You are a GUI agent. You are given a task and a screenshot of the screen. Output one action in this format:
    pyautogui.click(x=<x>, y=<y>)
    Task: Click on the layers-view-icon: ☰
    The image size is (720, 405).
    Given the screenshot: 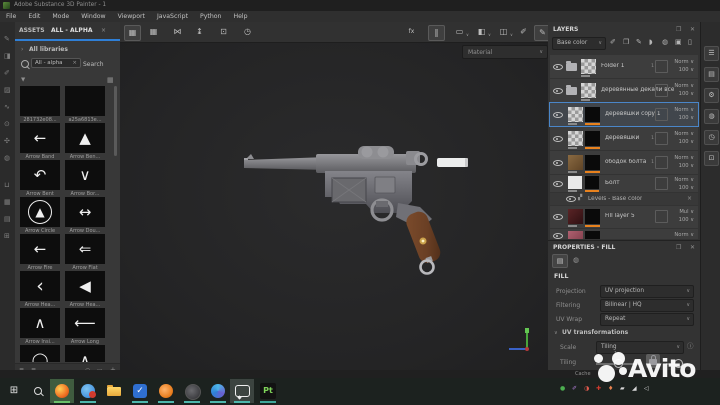 What is the action you would take?
    pyautogui.click(x=711, y=53)
    